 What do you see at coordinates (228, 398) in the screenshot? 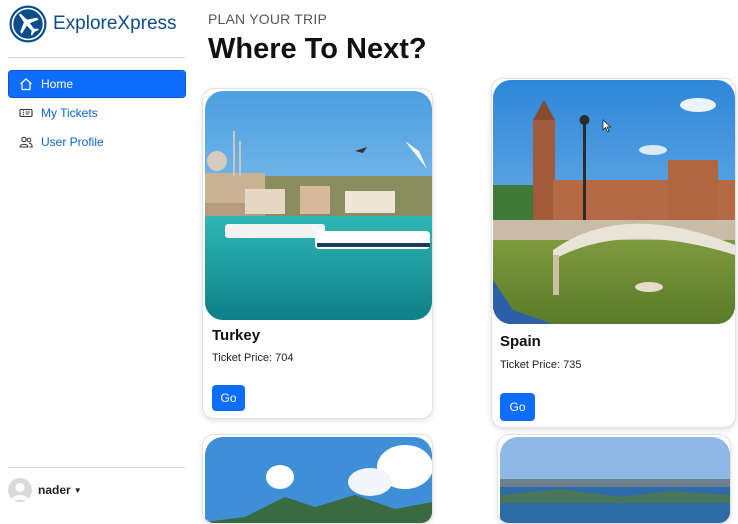
I see `go-button-turkey: Go` at bounding box center [228, 398].